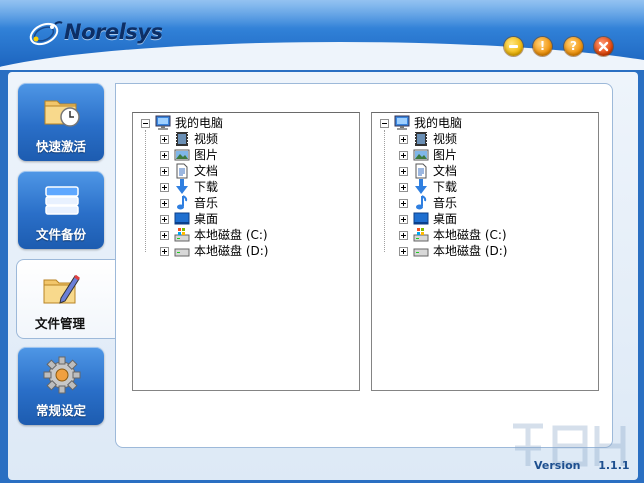 This screenshot has height=483, width=644. What do you see at coordinates (421, 218) in the screenshot?
I see `desktop-icon` at bounding box center [421, 218].